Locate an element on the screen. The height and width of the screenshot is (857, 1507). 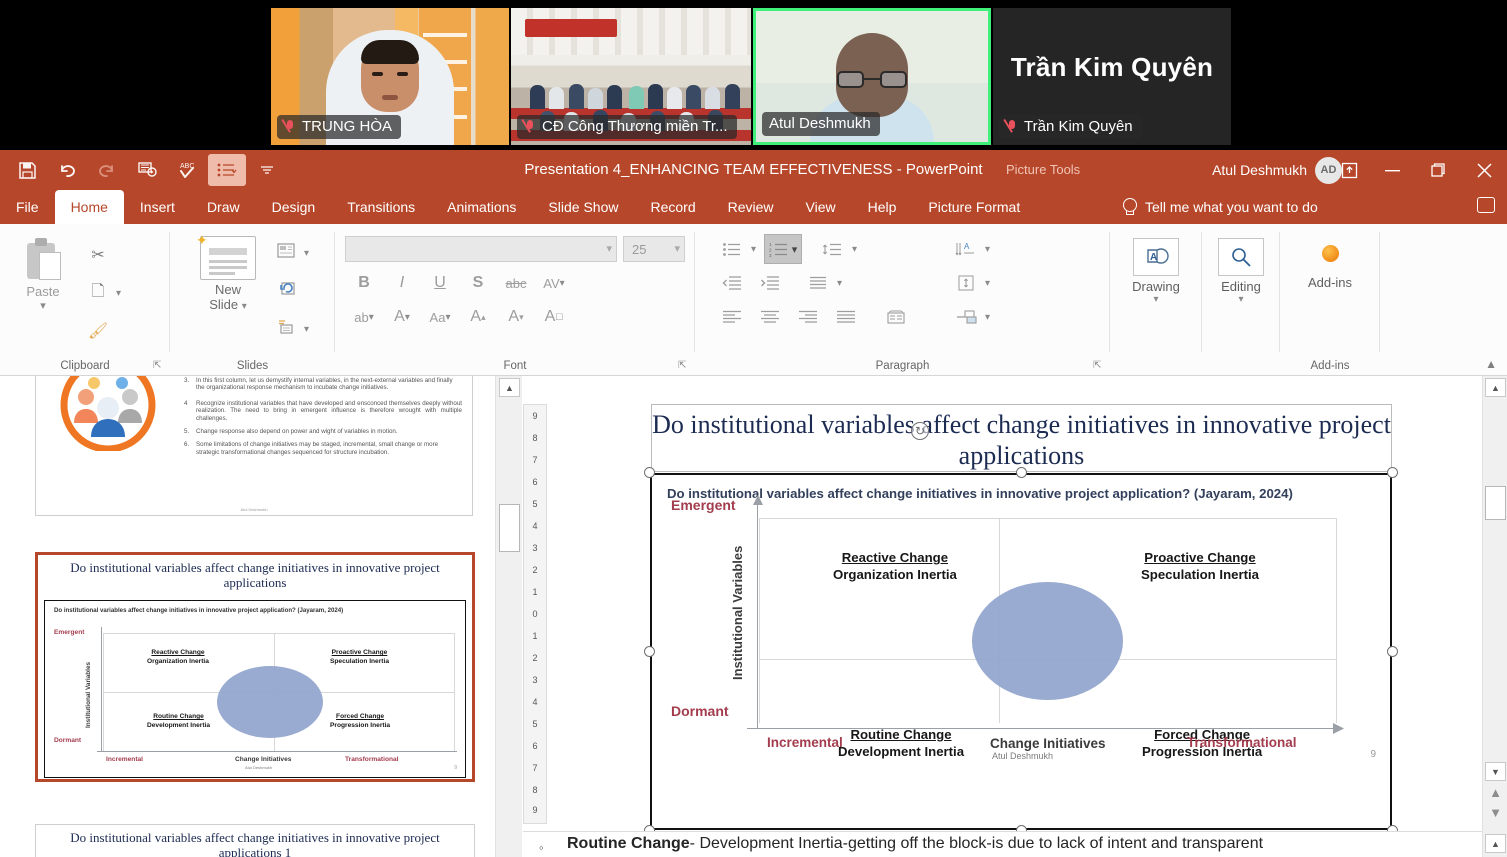
increase-font-size-button: A ▴ is located at coordinates (478, 317).